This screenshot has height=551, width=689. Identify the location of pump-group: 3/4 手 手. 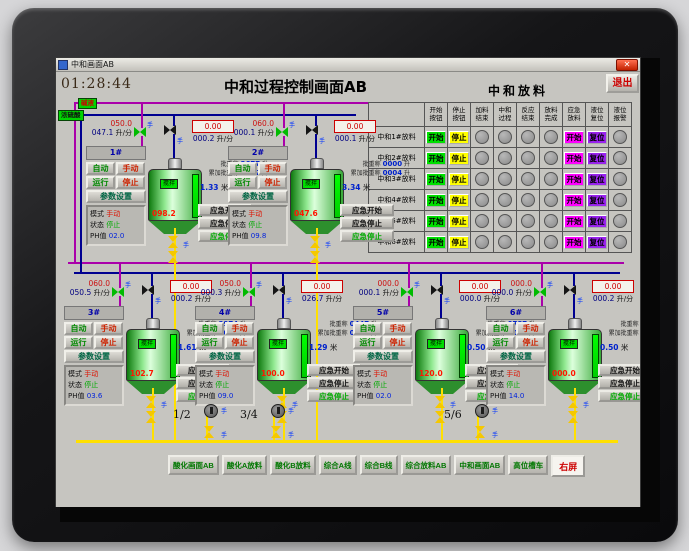
(270, 425).